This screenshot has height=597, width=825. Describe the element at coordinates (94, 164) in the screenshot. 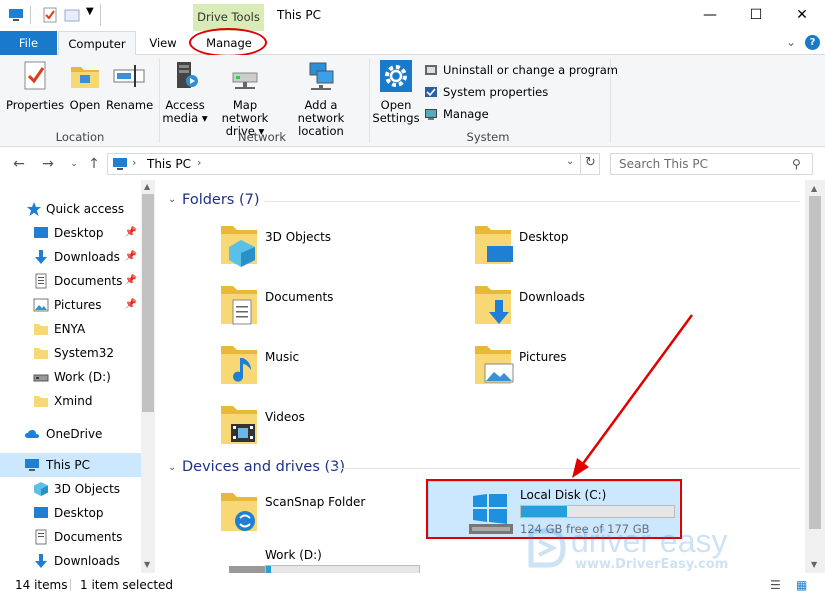

I see `up-button: ↑` at that location.